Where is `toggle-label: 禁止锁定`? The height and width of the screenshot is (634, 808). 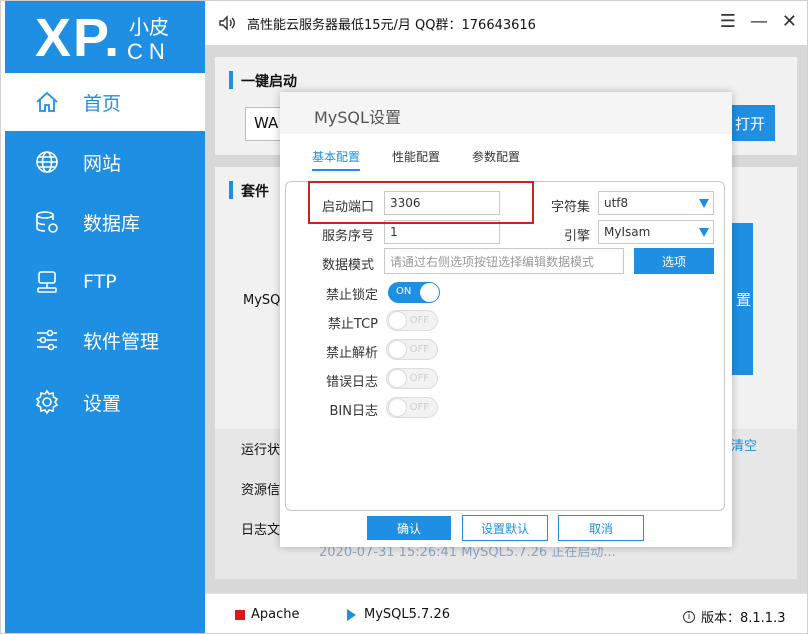
toggle-label: 禁止锁定 is located at coordinates (351, 295).